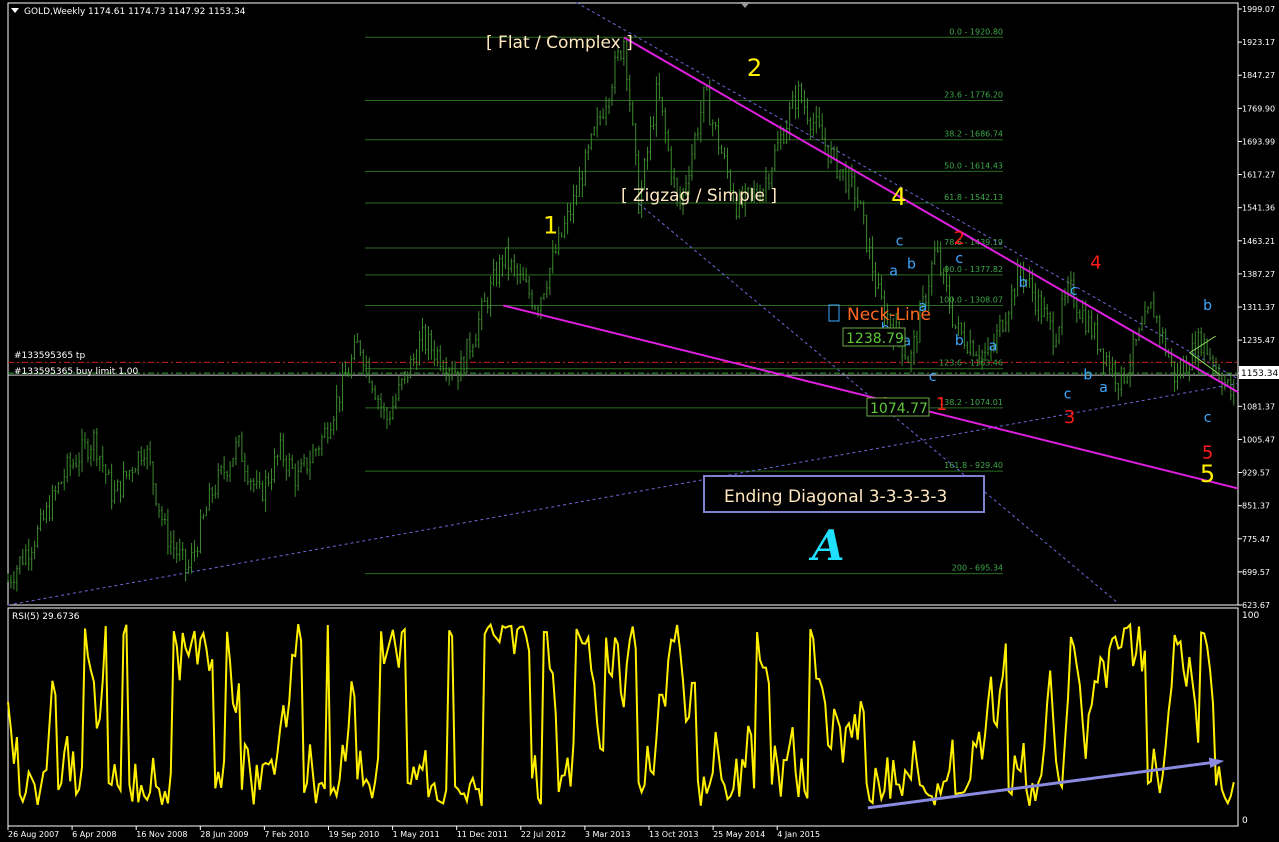 The width and height of the screenshot is (1279, 842). Describe the element at coordinates (1256, 572) in the screenshot. I see `y-tick-label: 699.57` at that location.